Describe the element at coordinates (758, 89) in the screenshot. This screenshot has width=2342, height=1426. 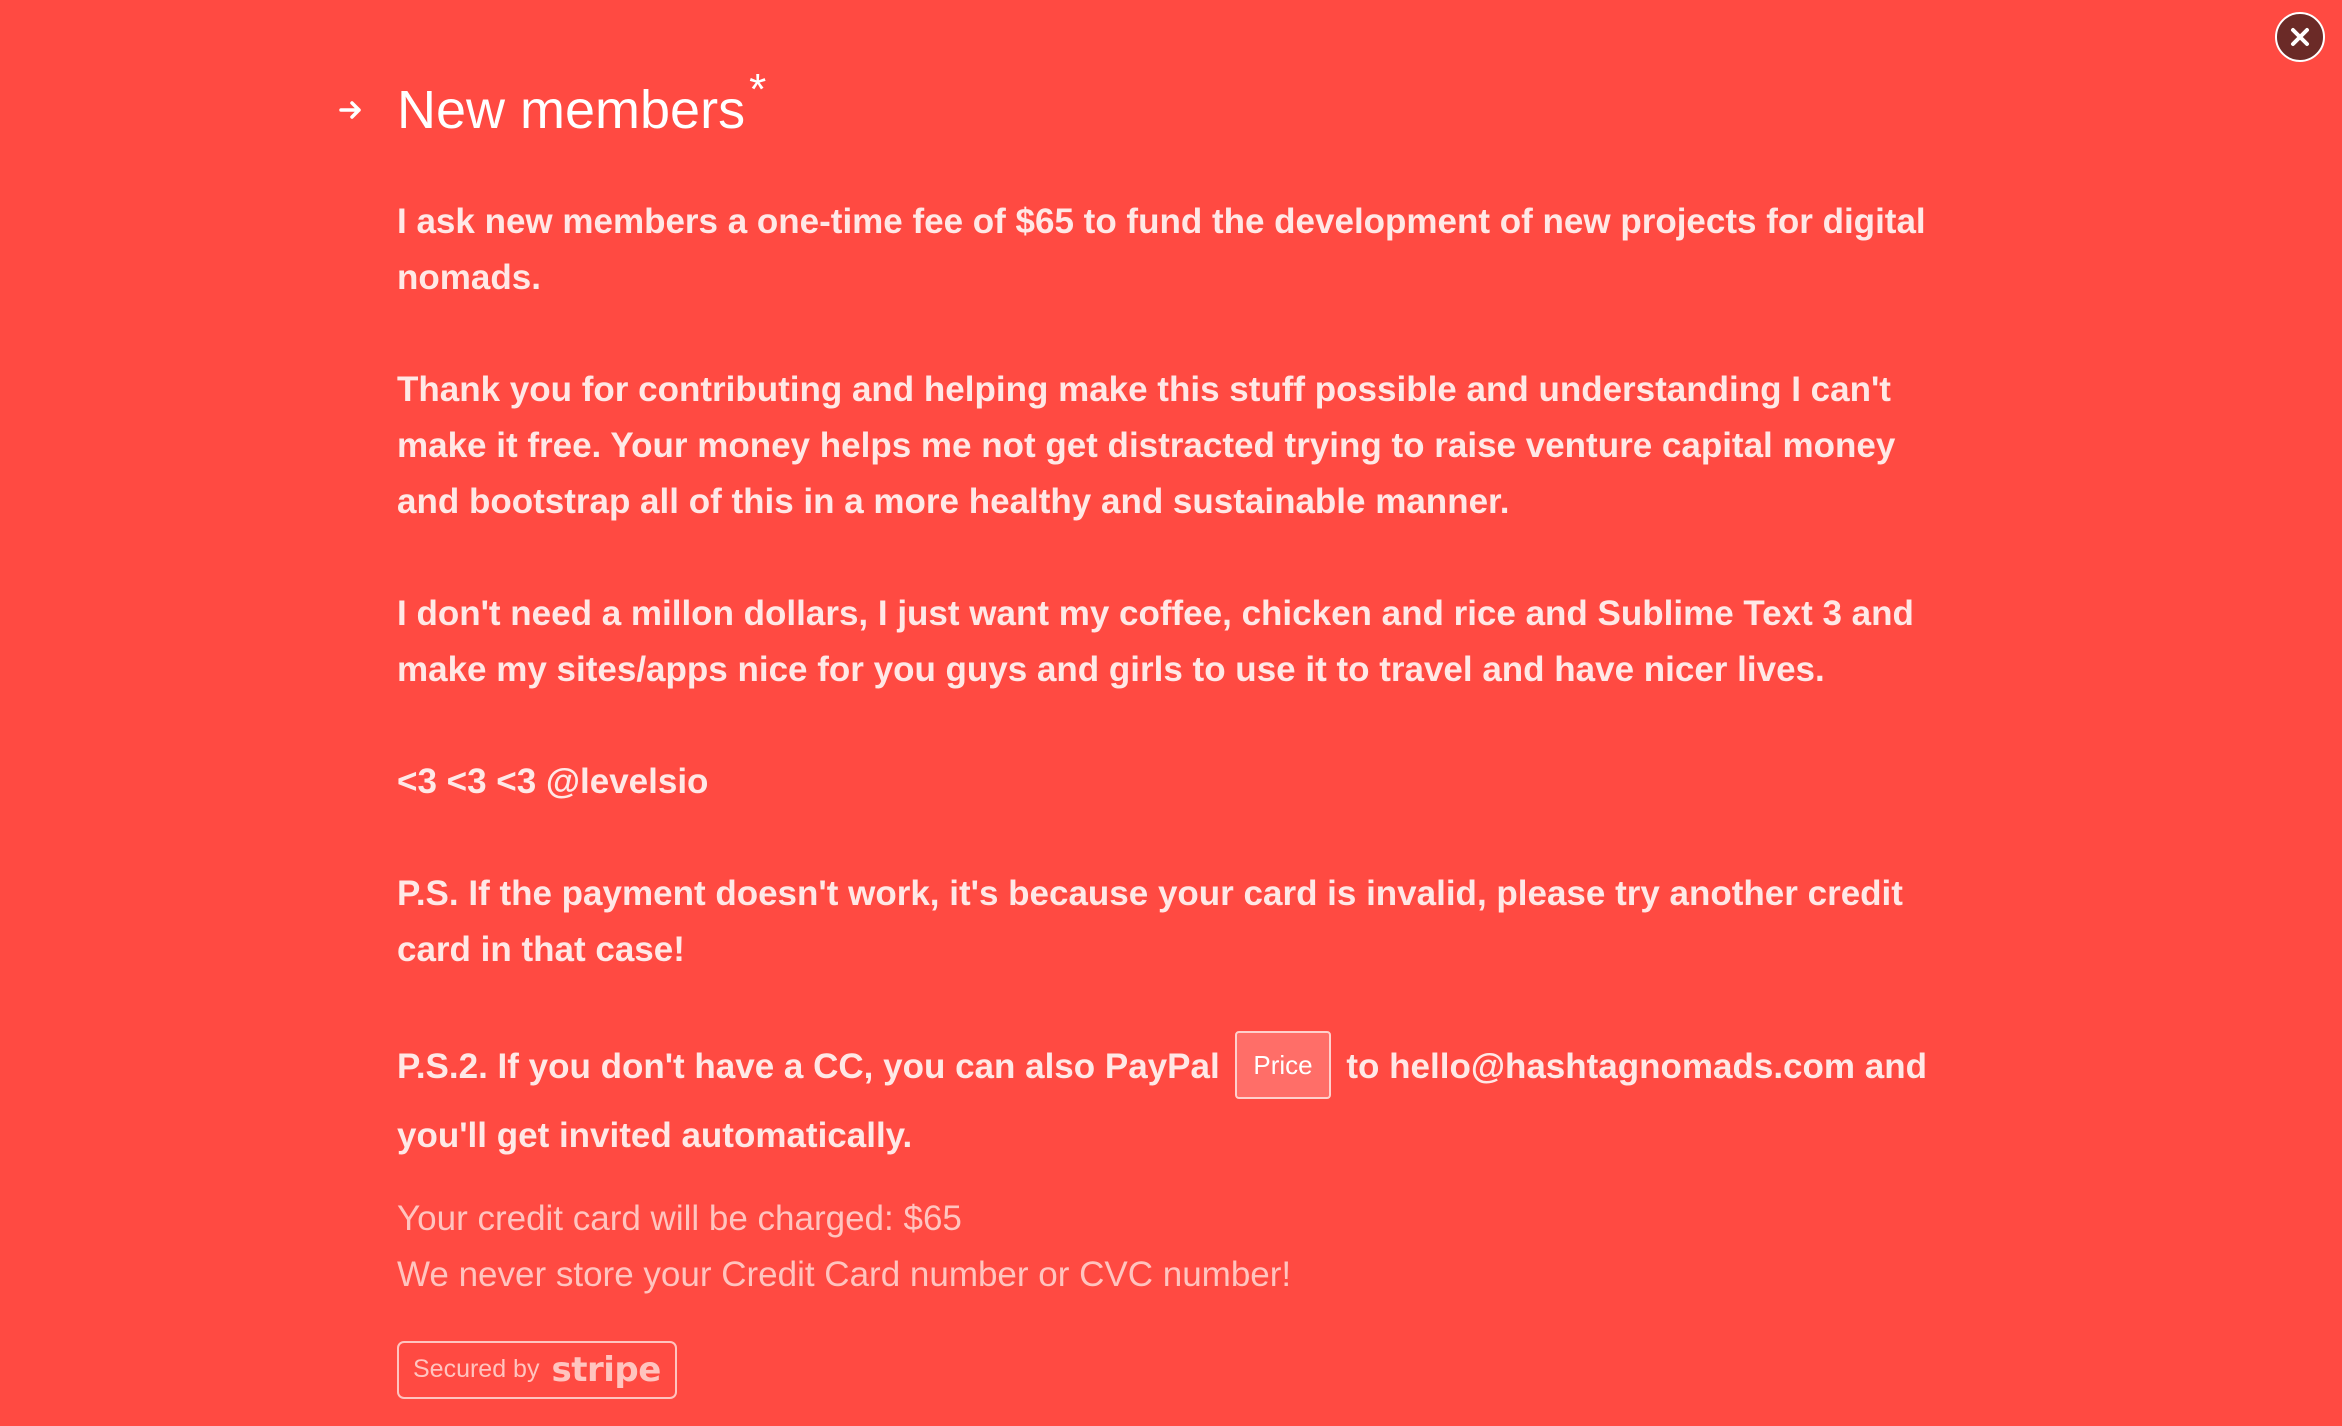
I see `title-asterisk: *` at that location.